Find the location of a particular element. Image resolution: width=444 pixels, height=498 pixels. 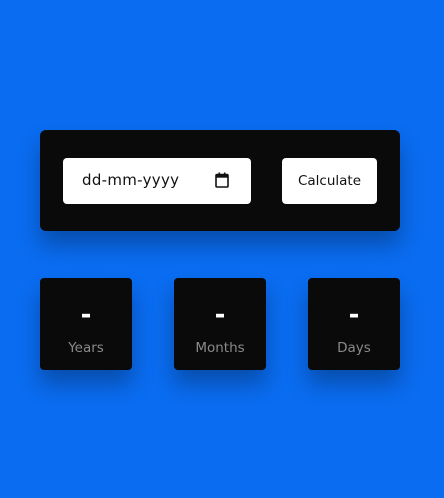

years-label: Years is located at coordinates (86, 348).